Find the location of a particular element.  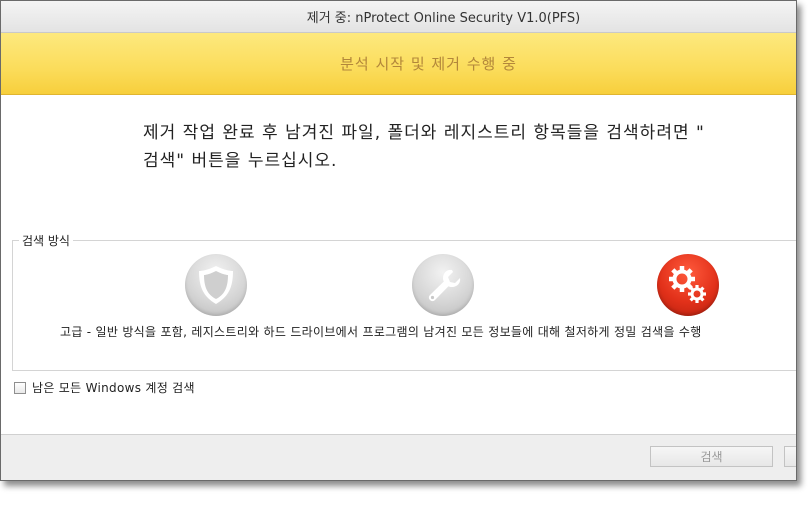

safe-mode-option is located at coordinates (216, 285).